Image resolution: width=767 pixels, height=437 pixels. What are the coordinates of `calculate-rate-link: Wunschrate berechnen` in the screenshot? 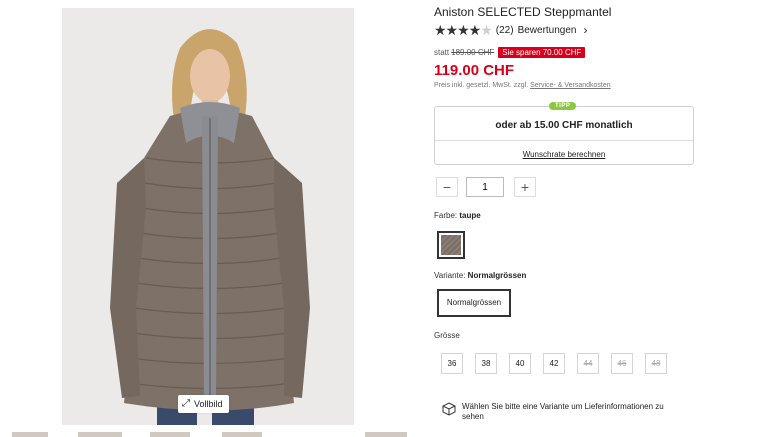 It's located at (564, 154).